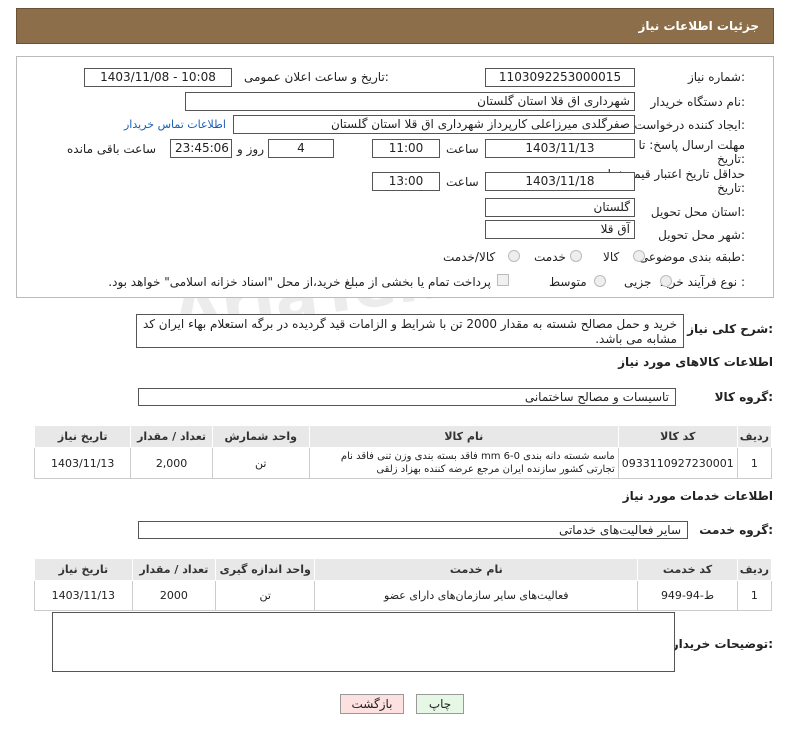 Image resolution: width=789 pixels, height=731 pixels. Describe the element at coordinates (687, 595) in the screenshot. I see `cell-code: ط-94-949` at that location.